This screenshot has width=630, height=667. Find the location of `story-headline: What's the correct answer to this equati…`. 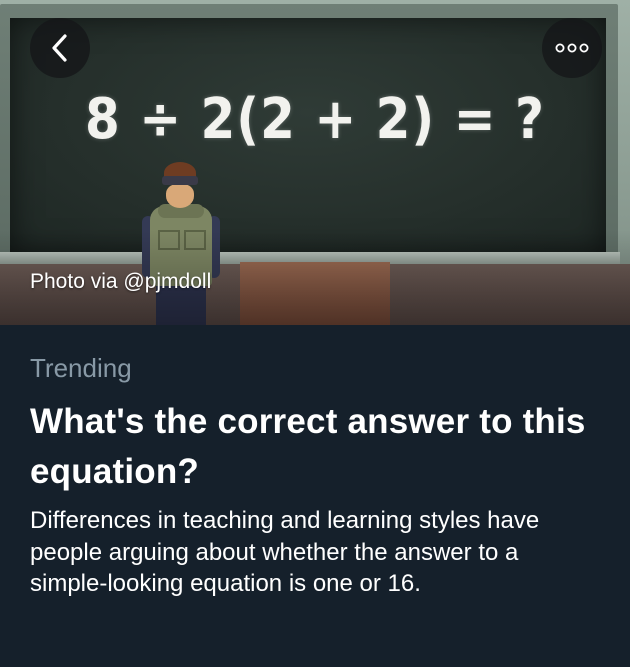

story-headline: What's the correct answer to this equati… is located at coordinates (308, 446).